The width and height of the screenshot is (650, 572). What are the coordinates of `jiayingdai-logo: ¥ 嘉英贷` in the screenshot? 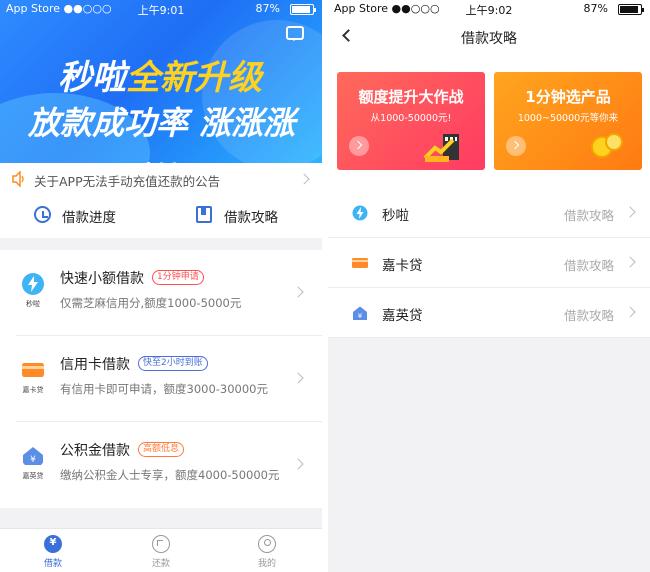 It's located at (33, 464).